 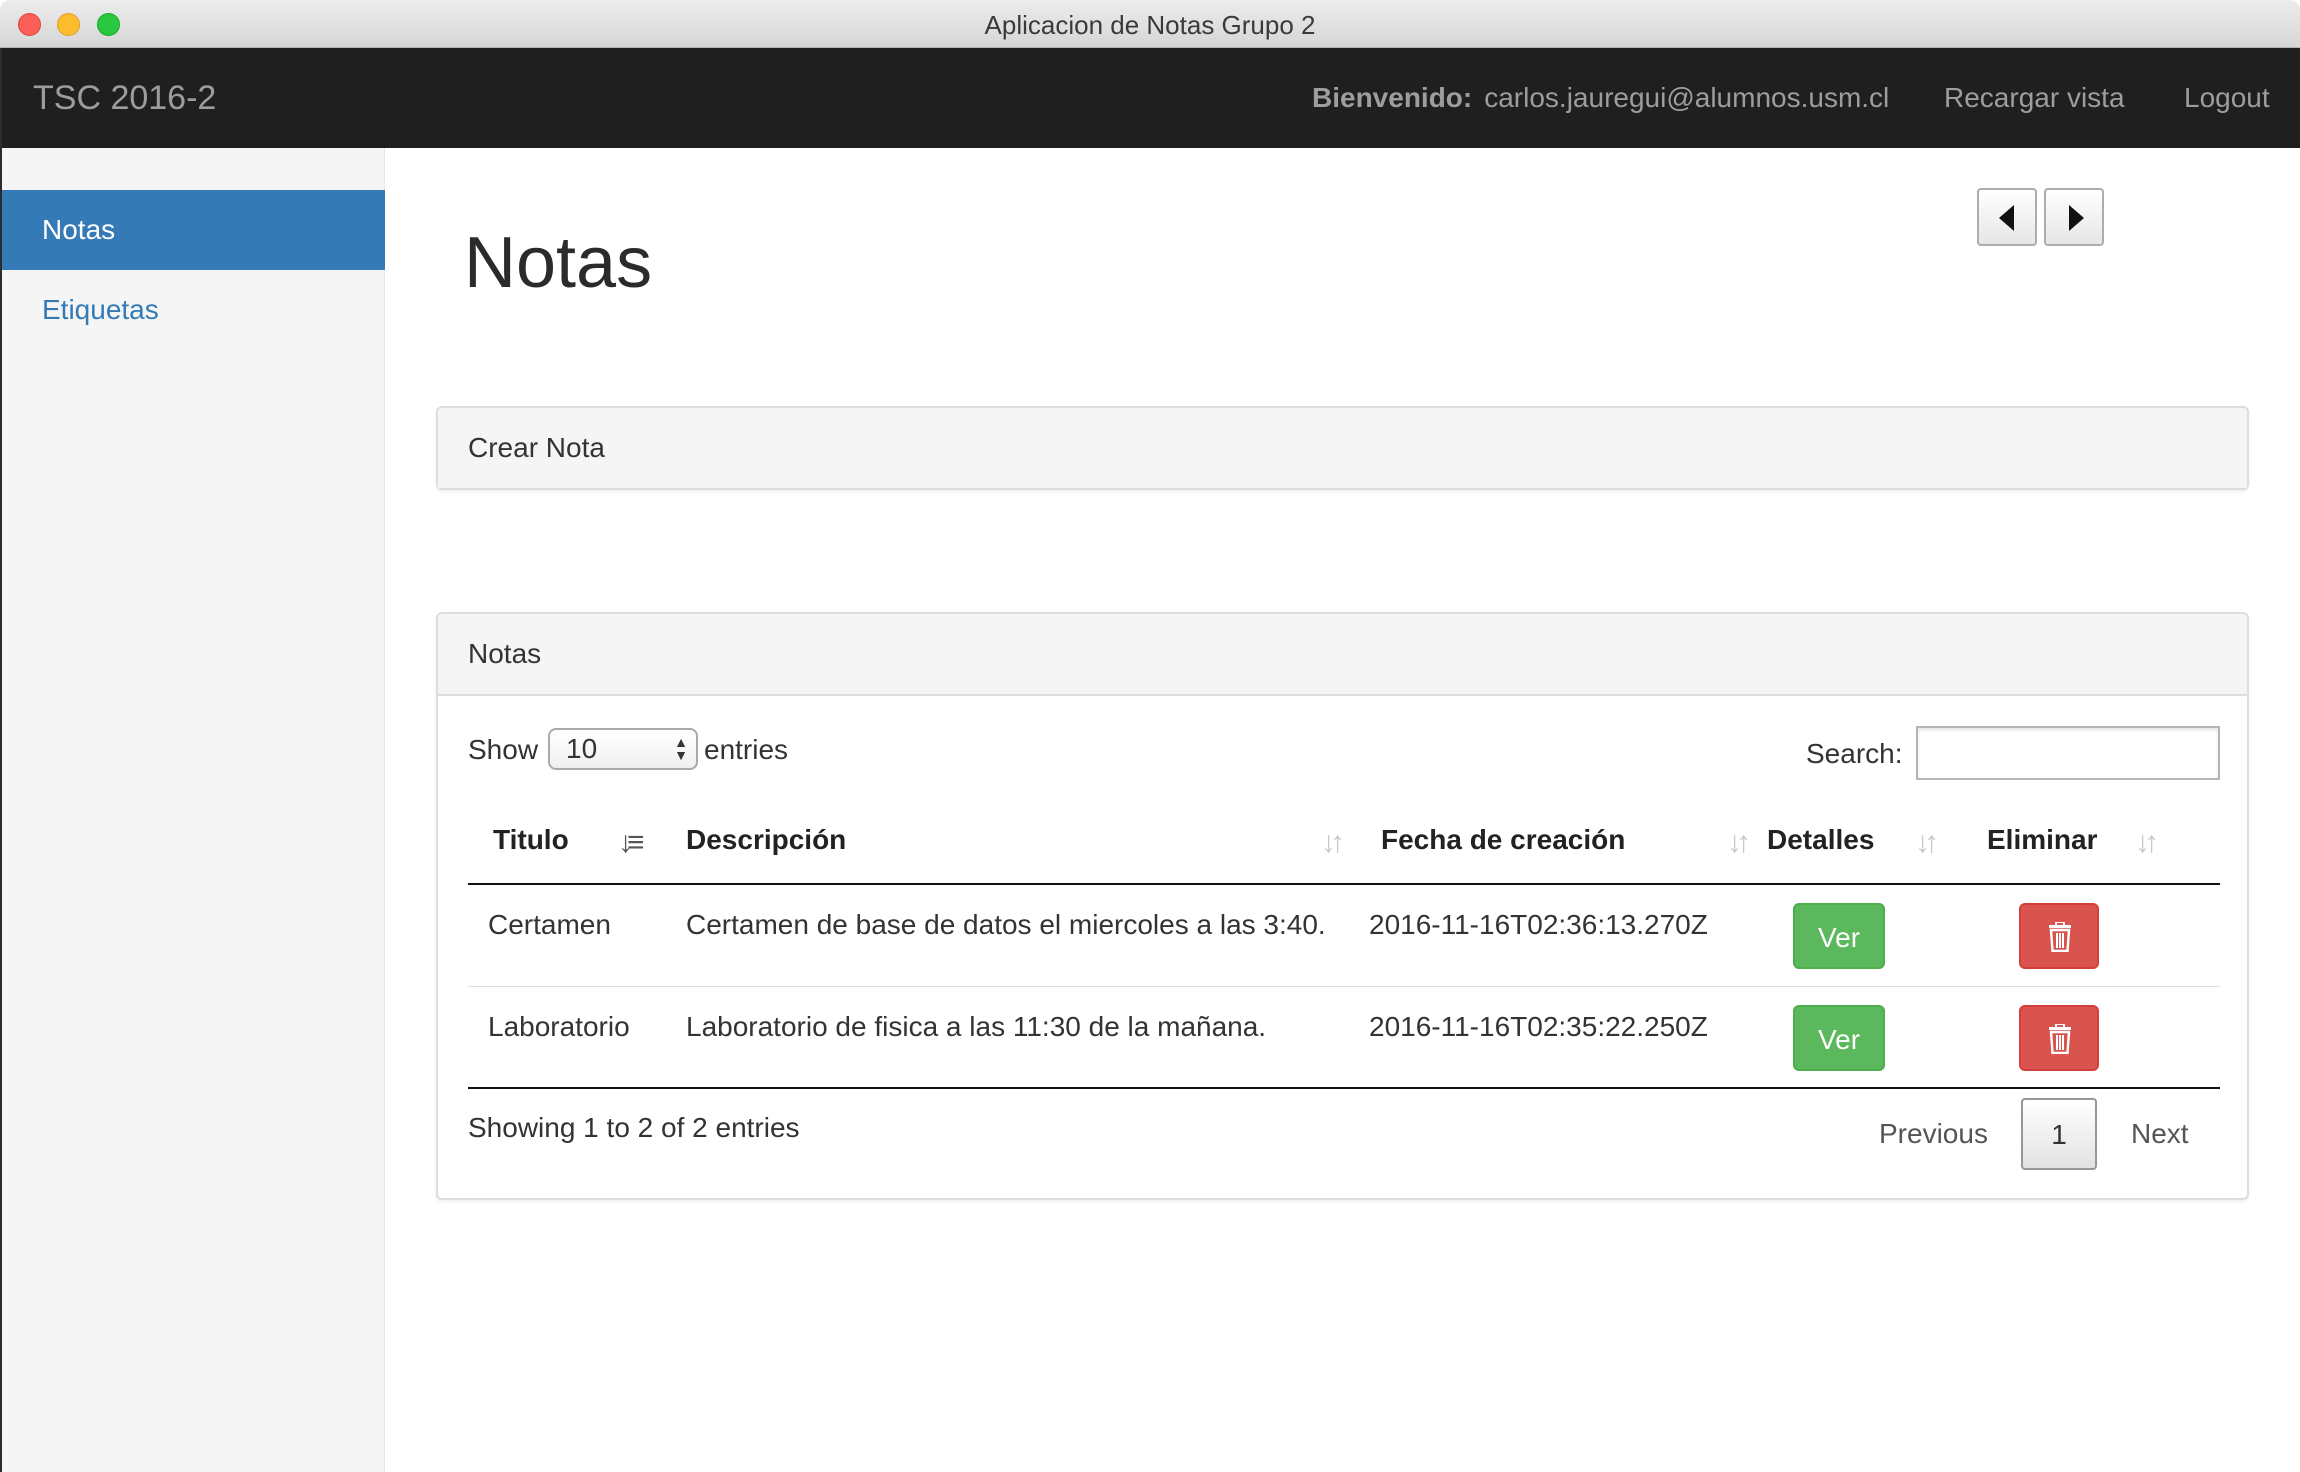 I want to click on notes-panel-heading: Notas, so click(x=1342, y=655).